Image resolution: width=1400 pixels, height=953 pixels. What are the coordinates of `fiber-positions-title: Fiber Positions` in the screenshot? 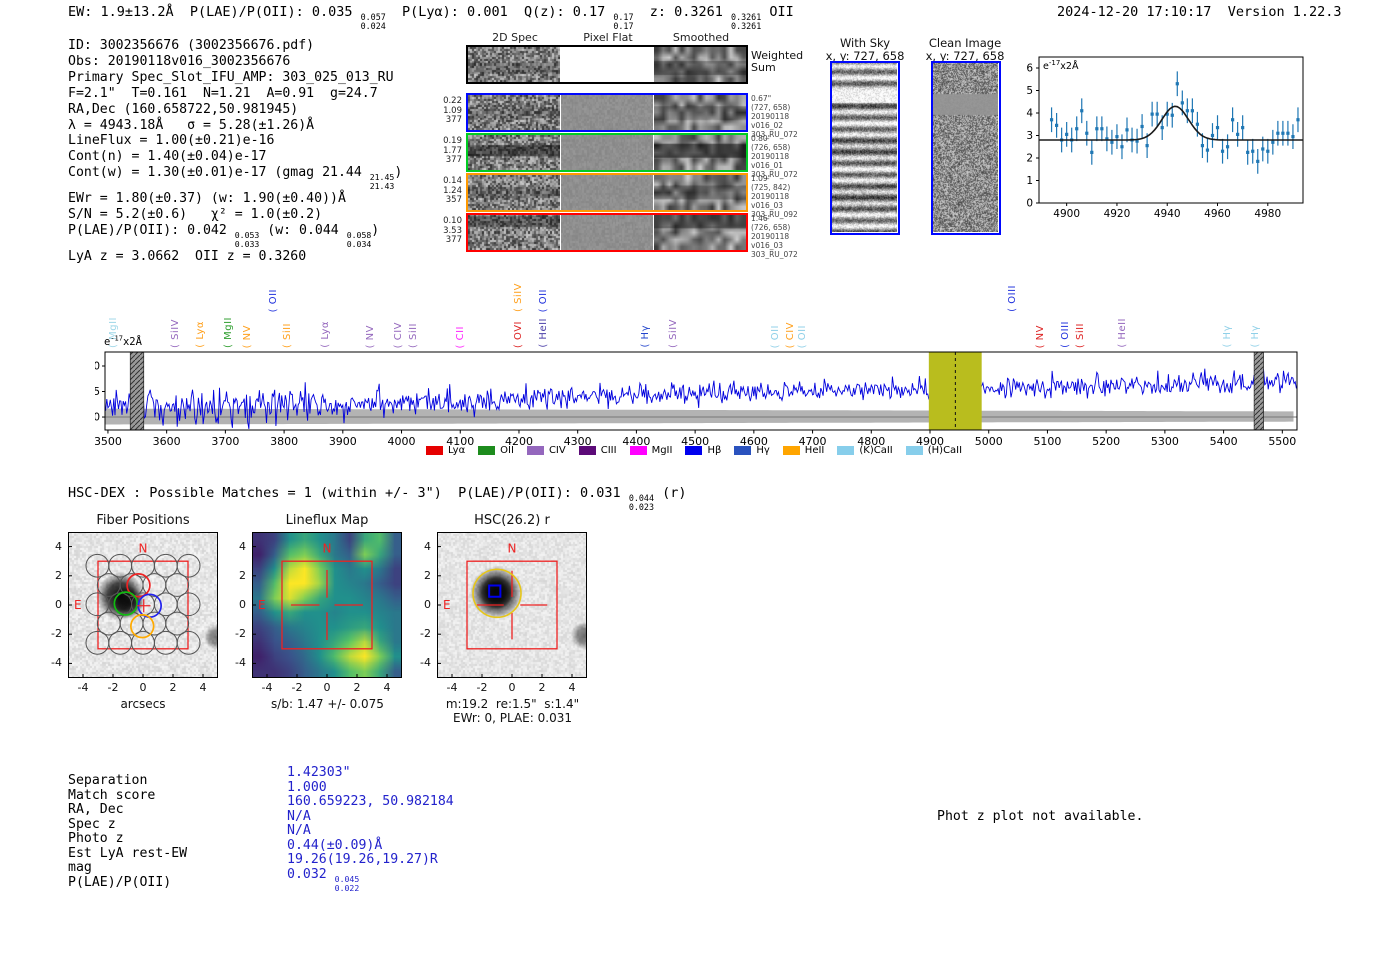 It's located at (143, 520).